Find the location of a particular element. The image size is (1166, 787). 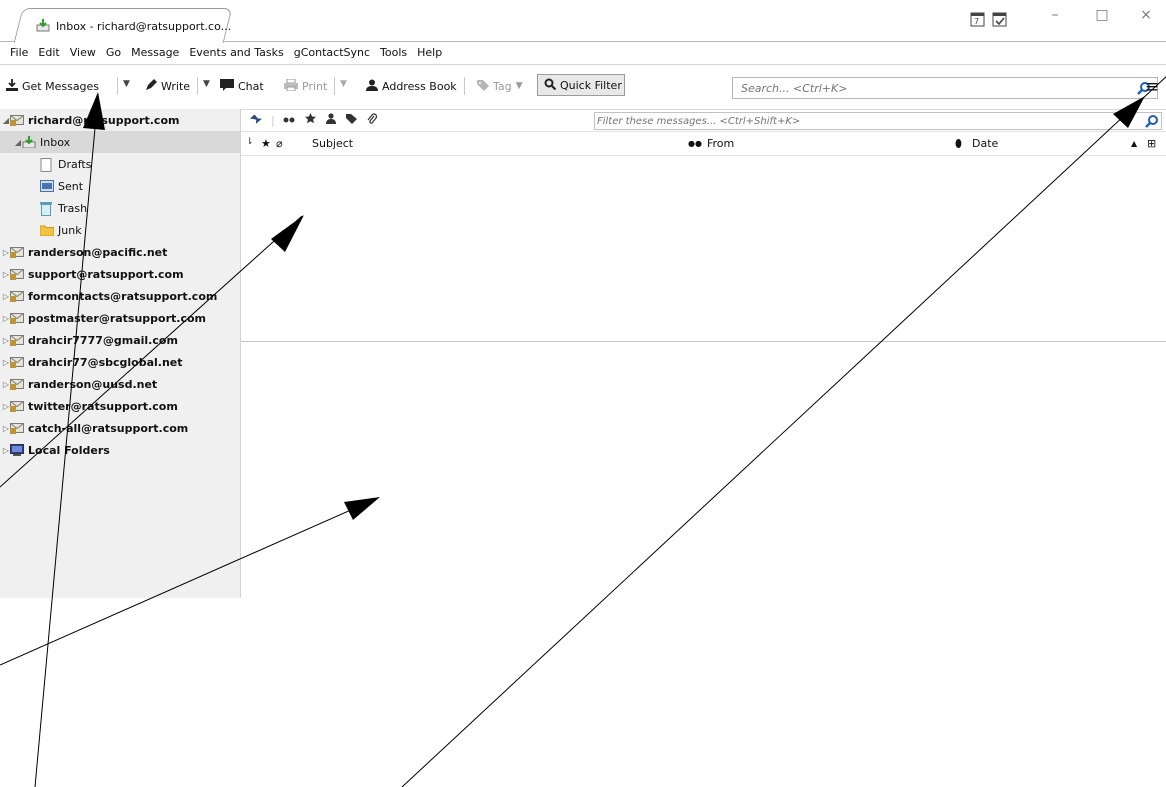

subject-column: Subject is located at coordinates (332, 143).